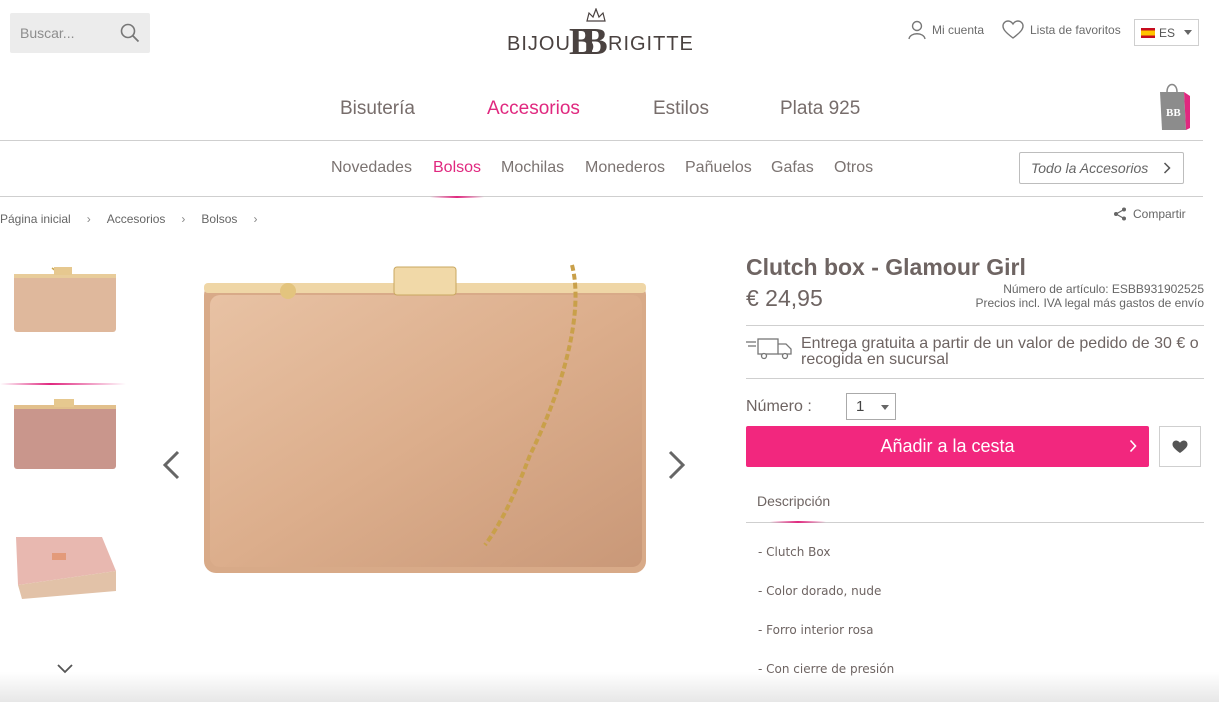 This screenshot has height=702, width=1219. I want to click on breadcrumb-home: Página inicial, so click(35, 219).